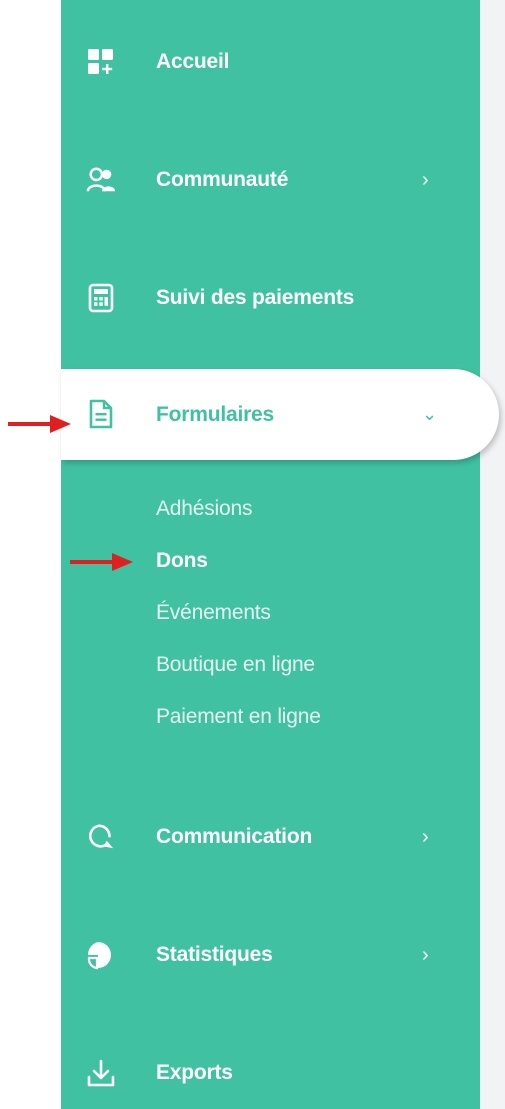 The image size is (505, 1109). What do you see at coordinates (182, 561) in the screenshot?
I see `submenu-item-dons: Dons` at bounding box center [182, 561].